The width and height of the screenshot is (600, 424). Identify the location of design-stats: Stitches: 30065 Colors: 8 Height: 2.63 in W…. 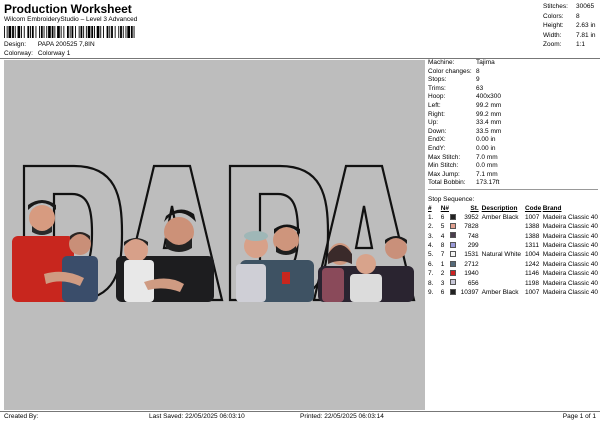
(569, 26).